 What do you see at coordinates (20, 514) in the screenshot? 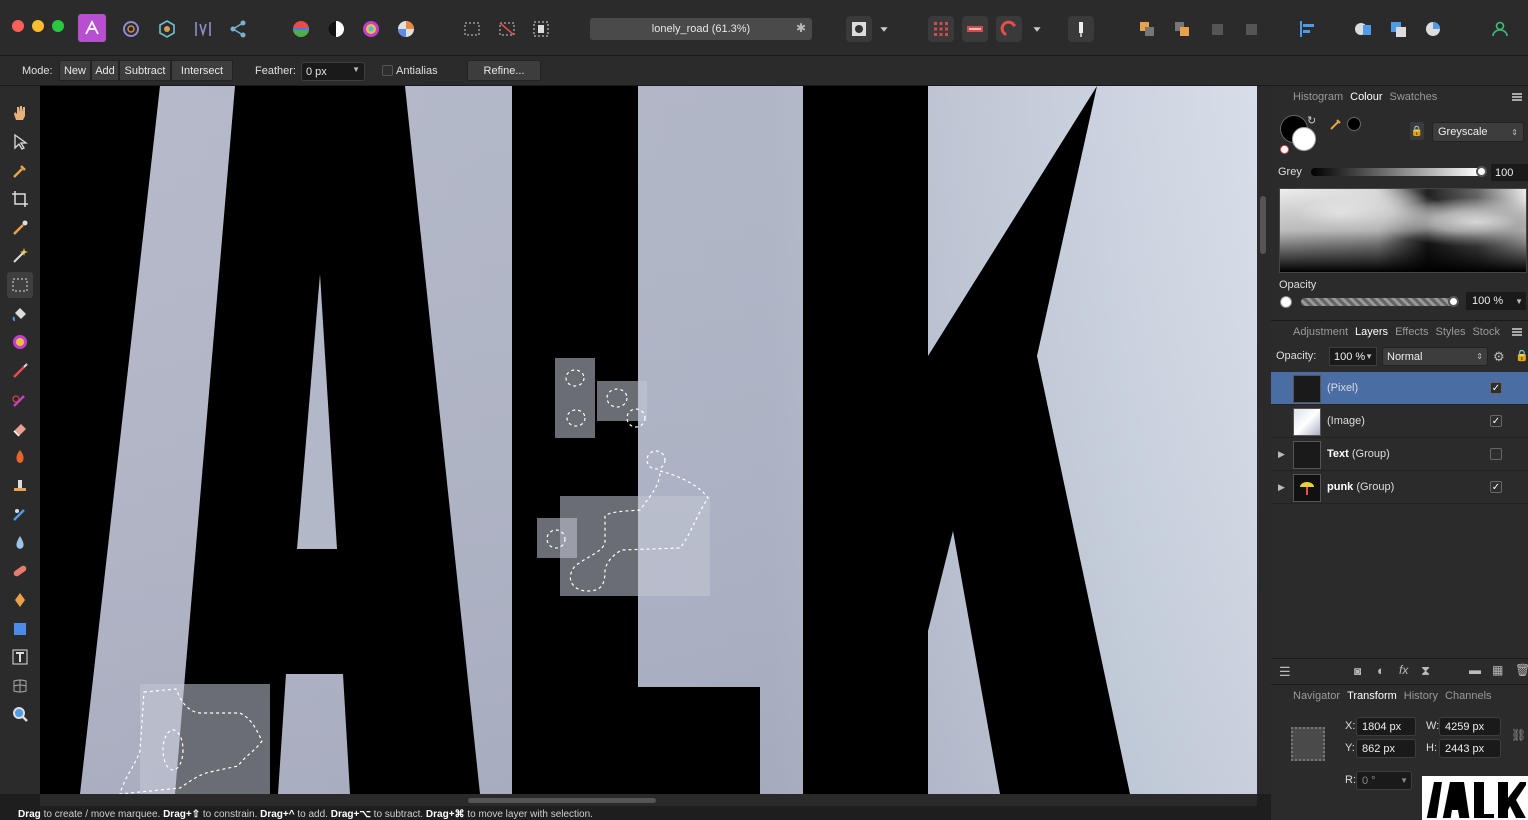
I see `smudge-tool-icon` at bounding box center [20, 514].